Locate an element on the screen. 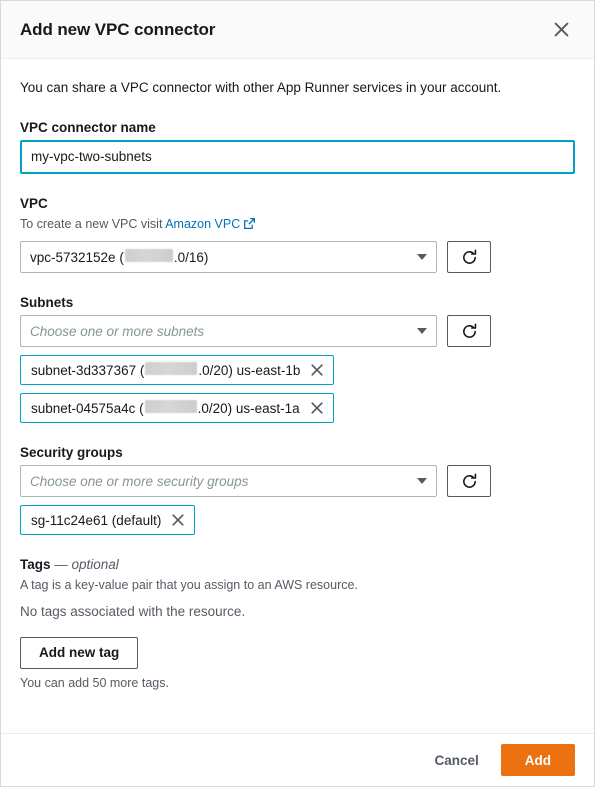  vpc-select: vpc-5732152e ( .0/16) is located at coordinates (228, 257).